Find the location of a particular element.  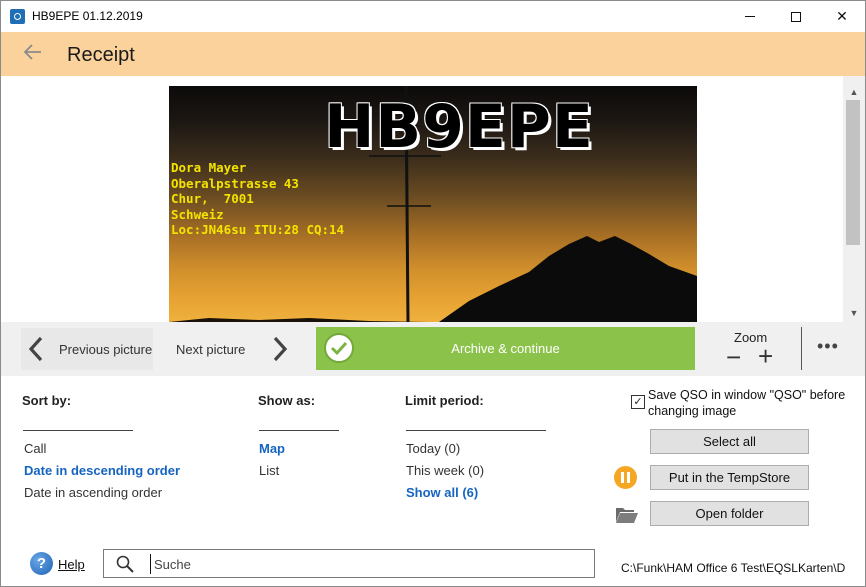

tempstore-button: Put in the TempStore is located at coordinates (729, 477).